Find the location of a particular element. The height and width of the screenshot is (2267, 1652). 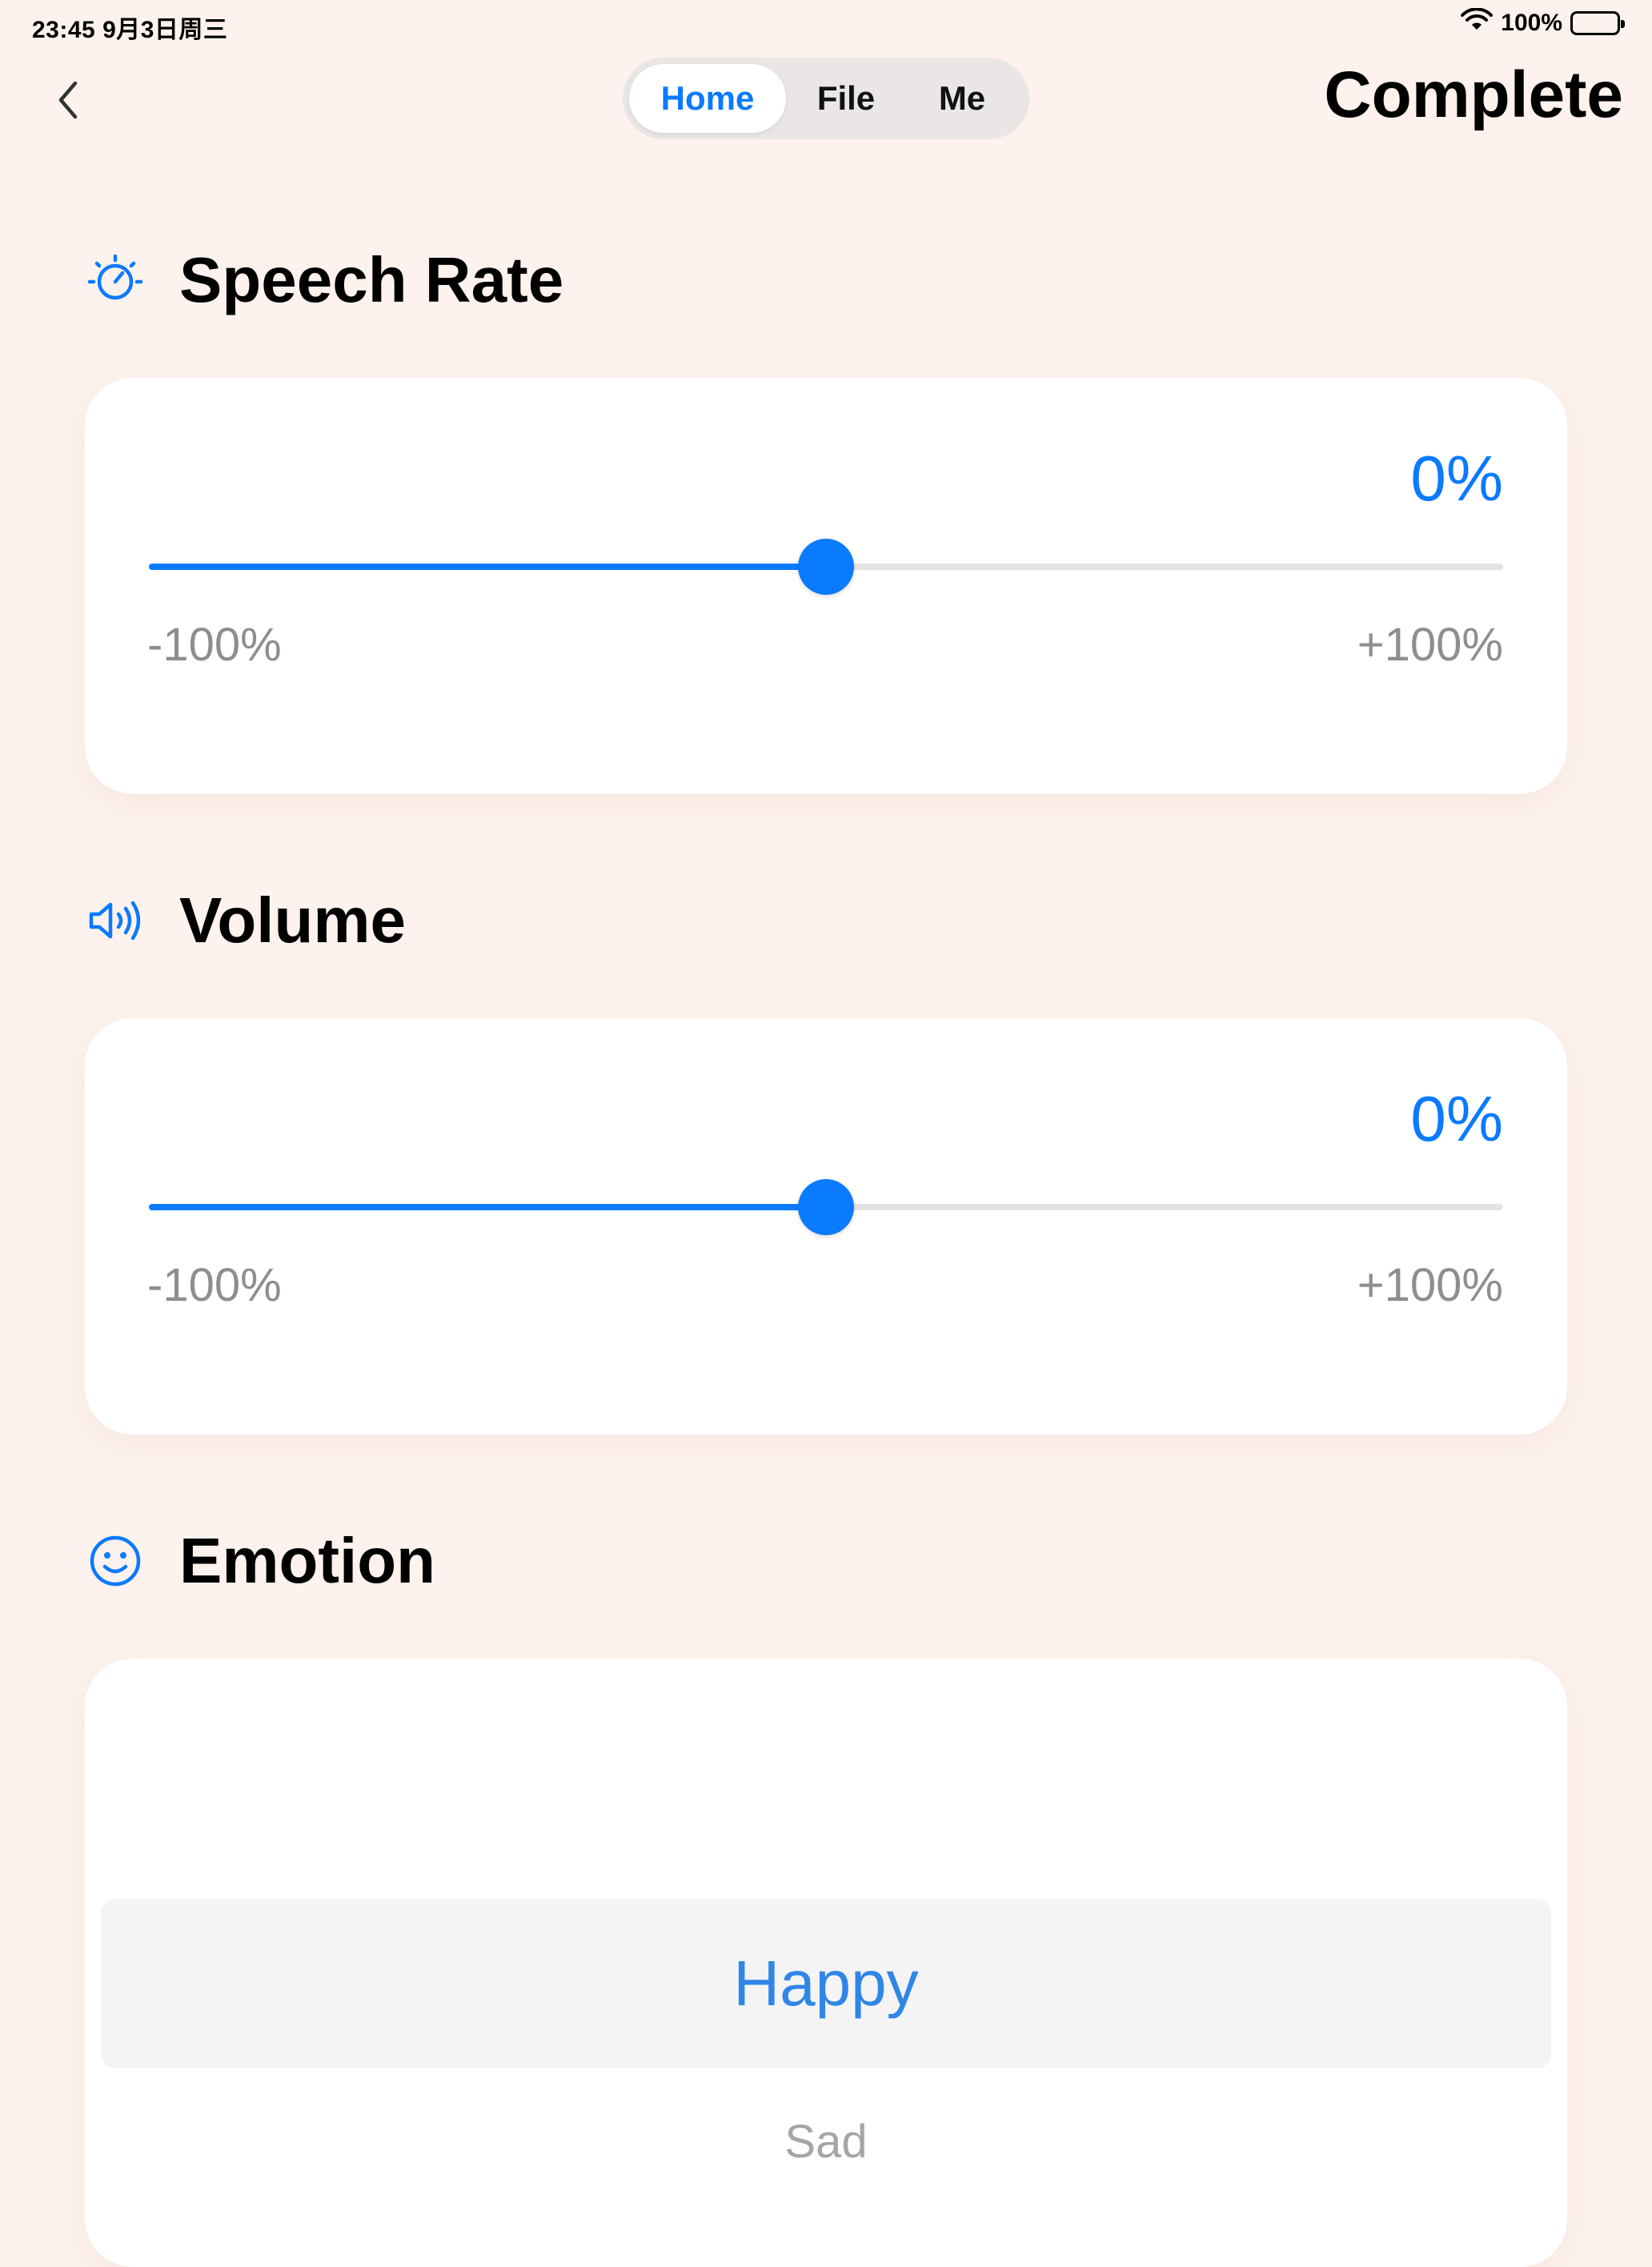

volume-header: Volume is located at coordinates (246, 920).